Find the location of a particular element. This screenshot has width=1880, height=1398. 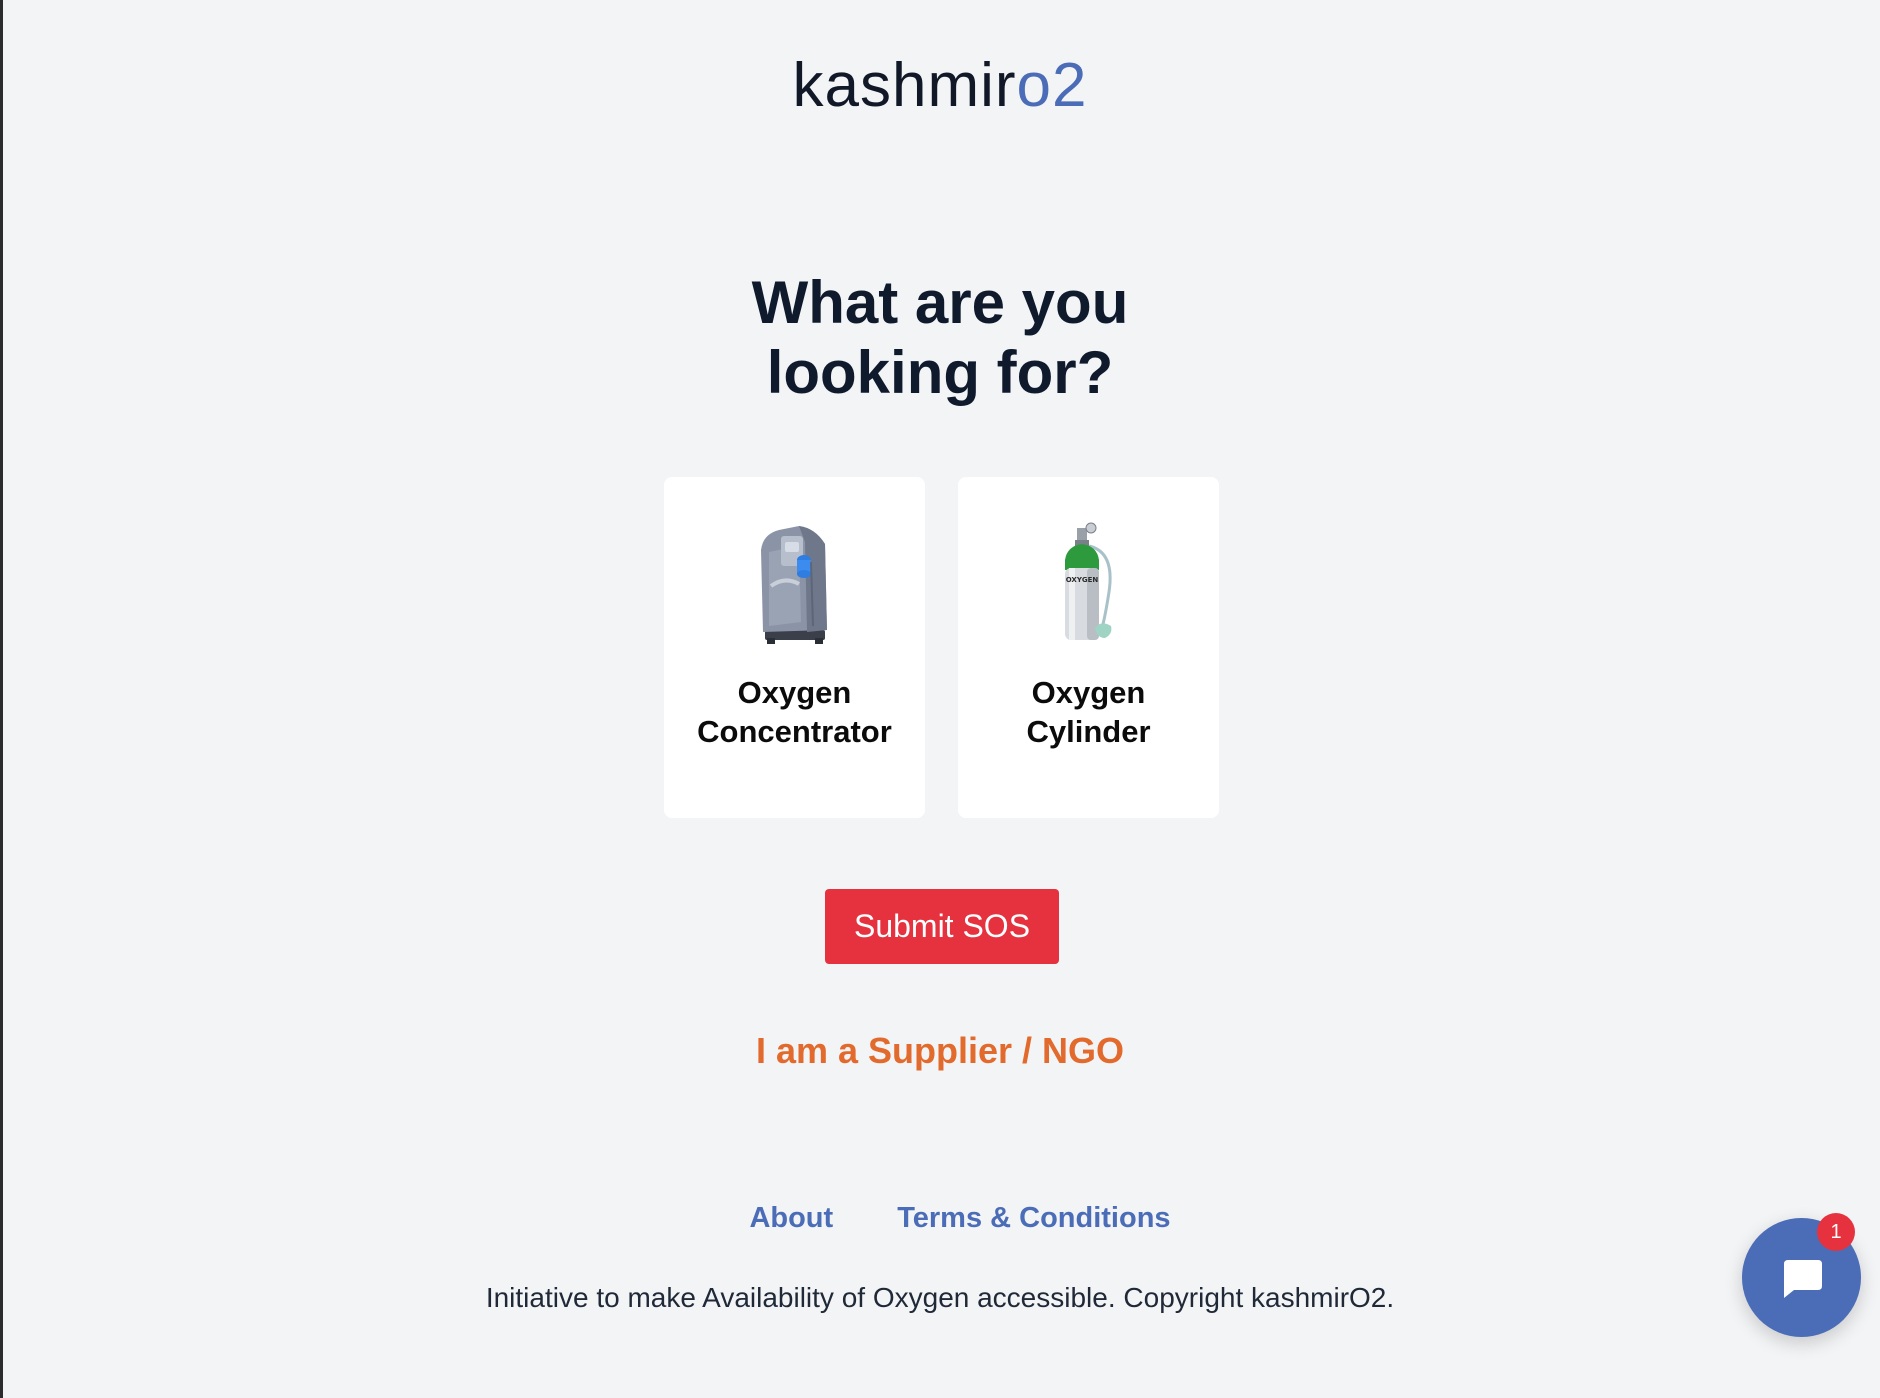

window-left-edge is located at coordinates (1, 699).